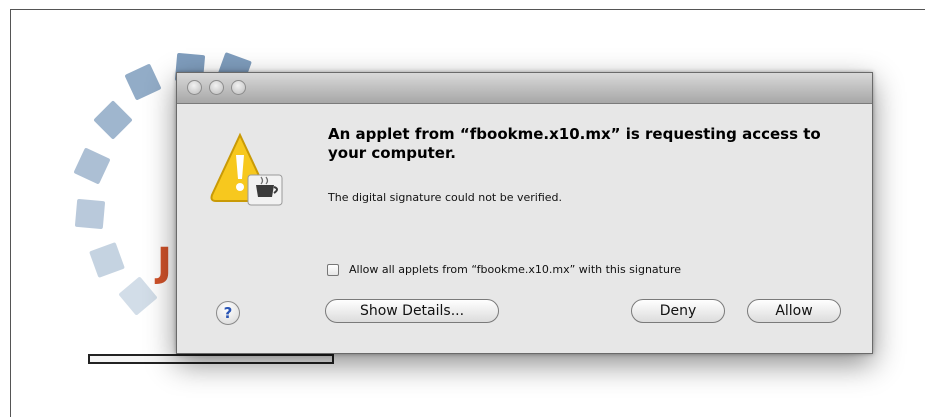 This screenshot has height=417, width=925. Describe the element at coordinates (247, 171) in the screenshot. I see `warning-triangle-icon` at that location.